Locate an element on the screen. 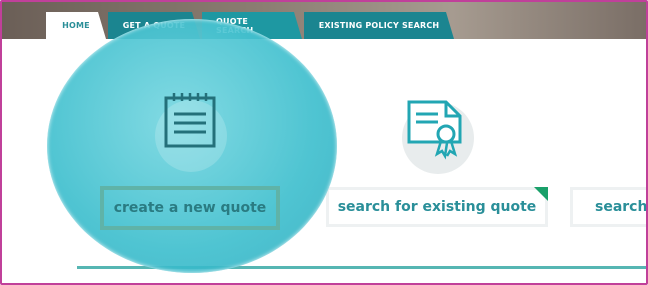 This screenshot has width=648, height=285. search-existing-quote-label: search for existing quote is located at coordinates (437, 207).